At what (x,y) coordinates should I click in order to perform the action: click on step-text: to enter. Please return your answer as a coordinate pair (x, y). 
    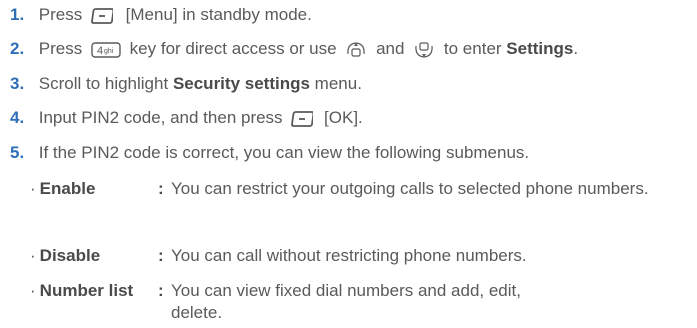
    Looking at the image, I should click on (472, 48).